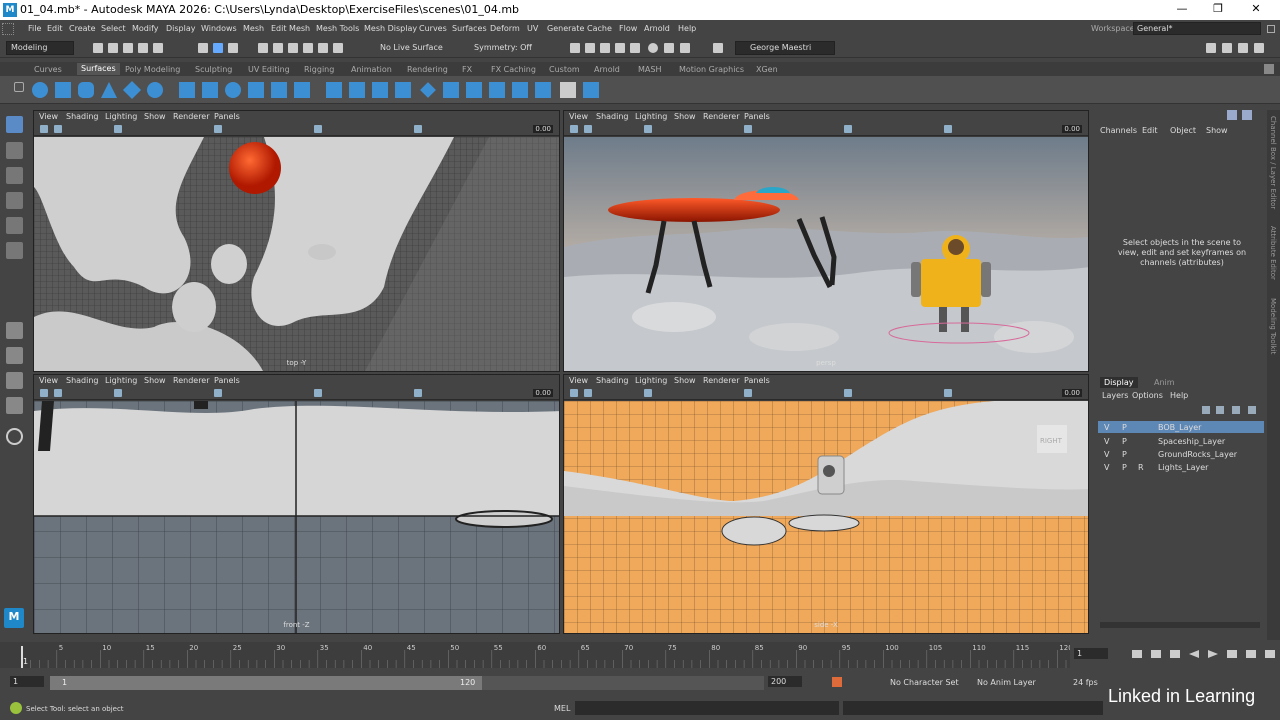  I want to click on vp-menu-renderer: Renderer, so click(191, 380).